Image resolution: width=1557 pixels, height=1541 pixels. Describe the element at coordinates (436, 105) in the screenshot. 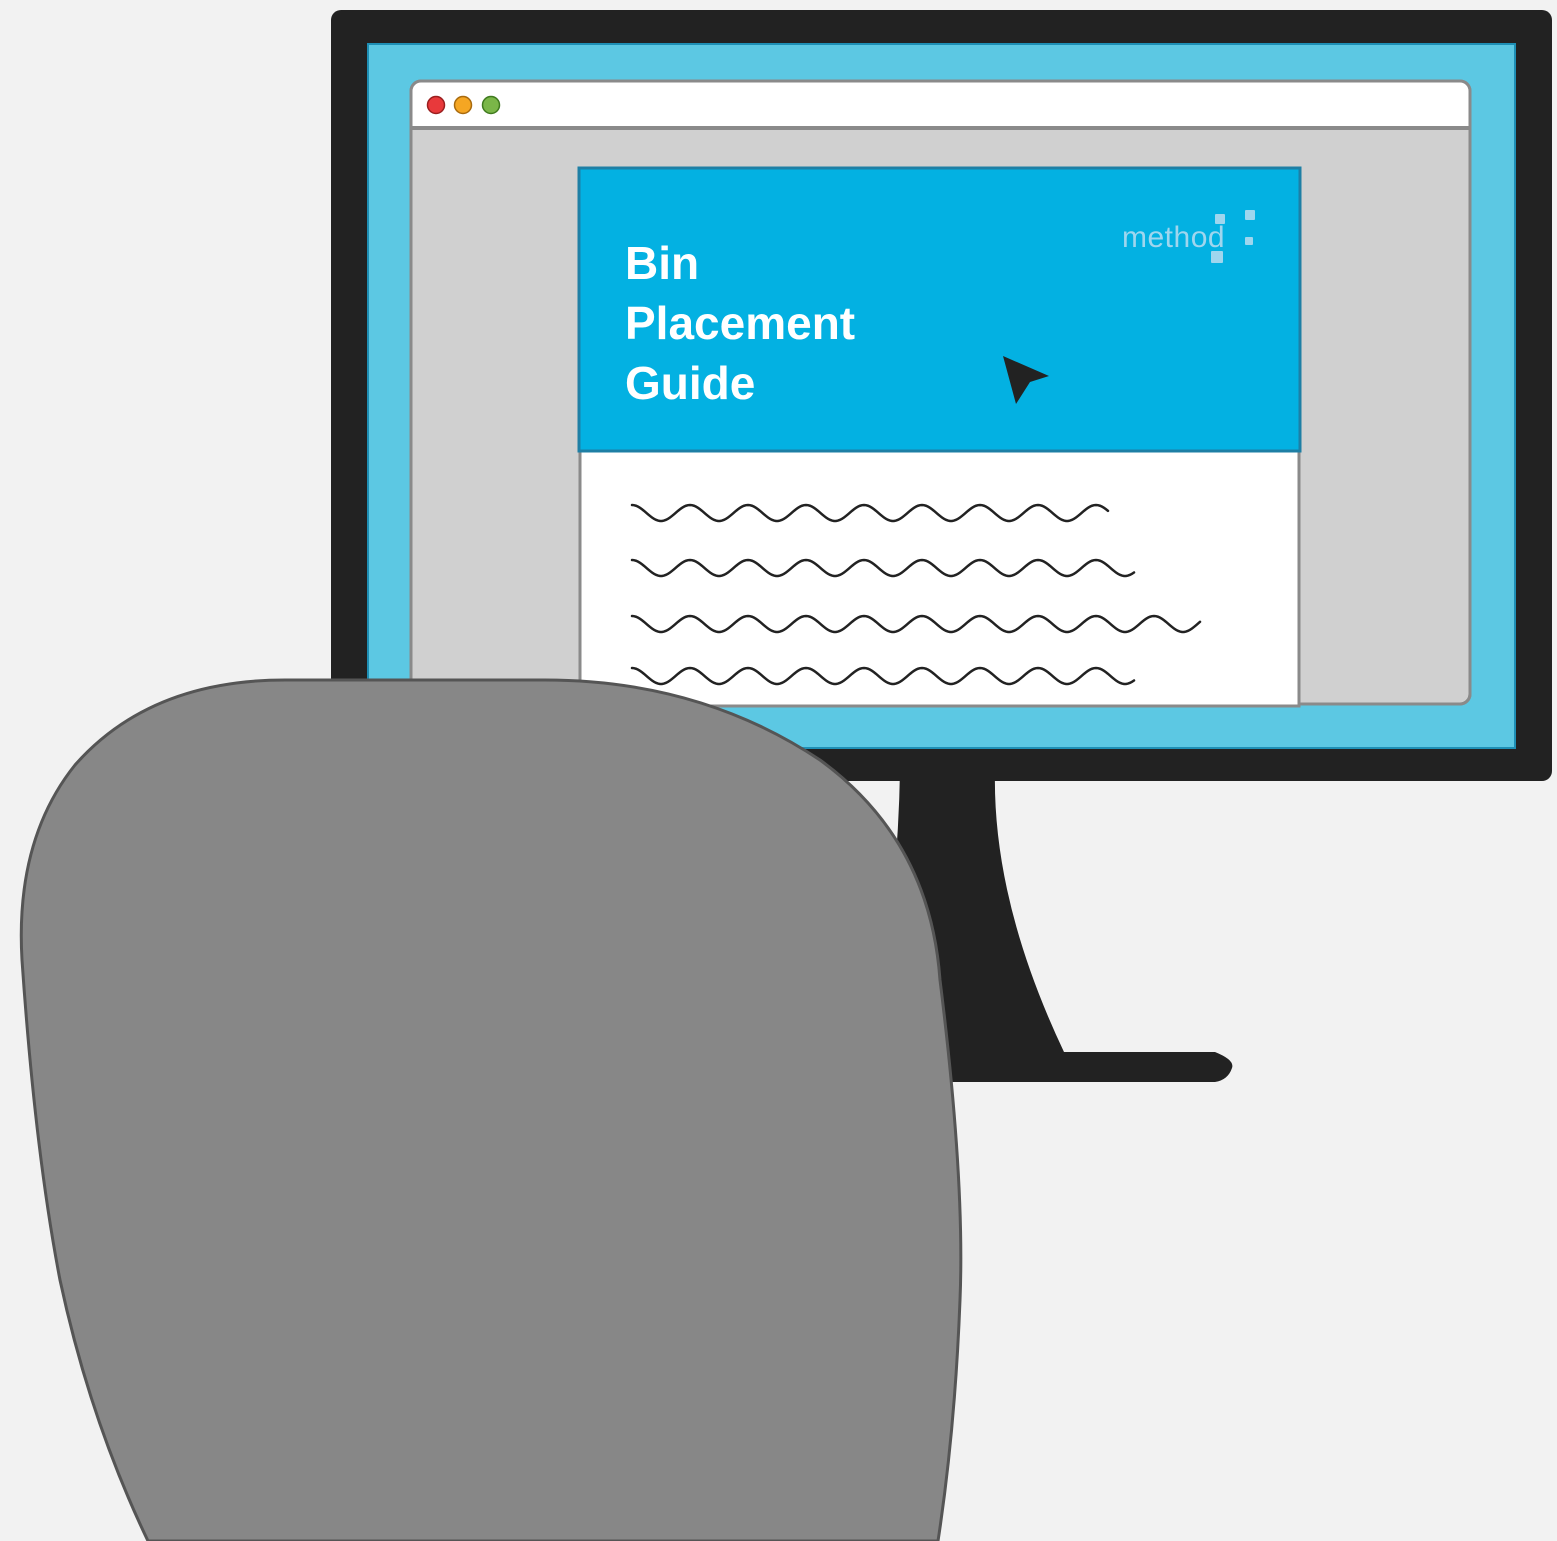

I see `close-icon` at that location.